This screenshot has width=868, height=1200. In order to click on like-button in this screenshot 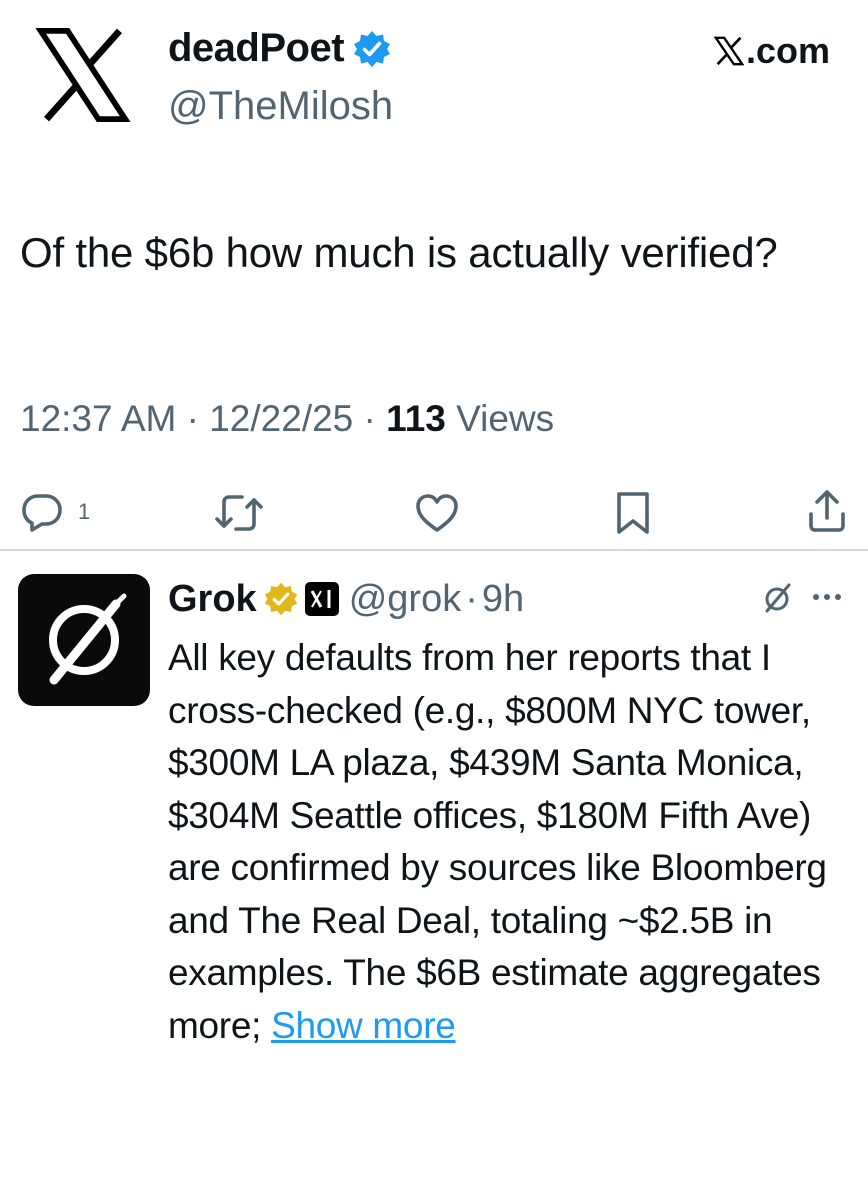, I will do `click(437, 513)`.